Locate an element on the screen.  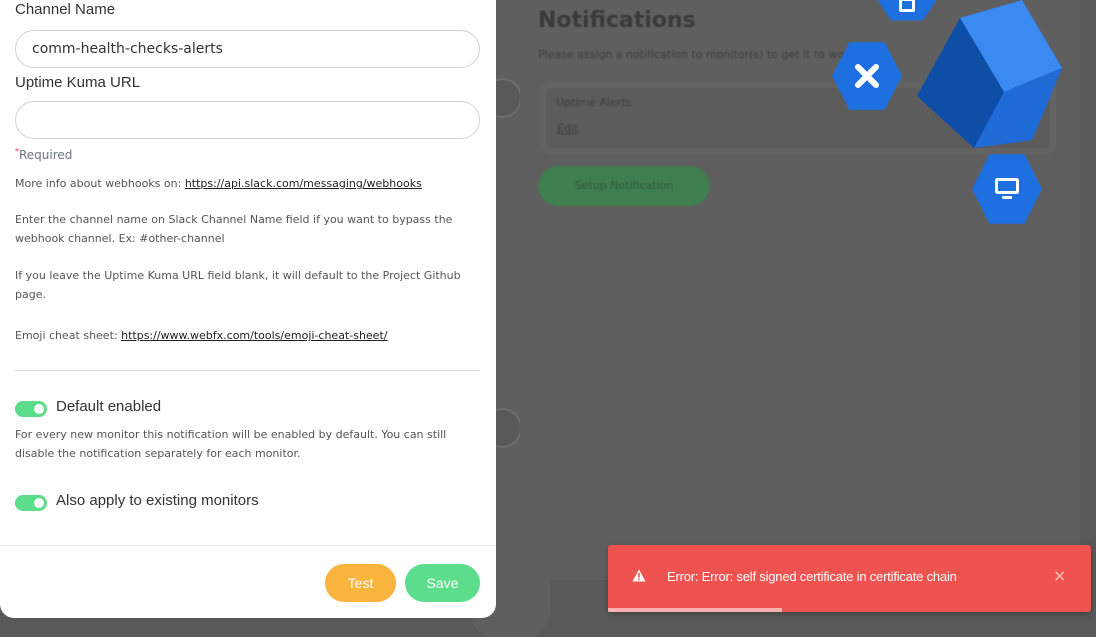
required-note: *Required is located at coordinates (43, 154).